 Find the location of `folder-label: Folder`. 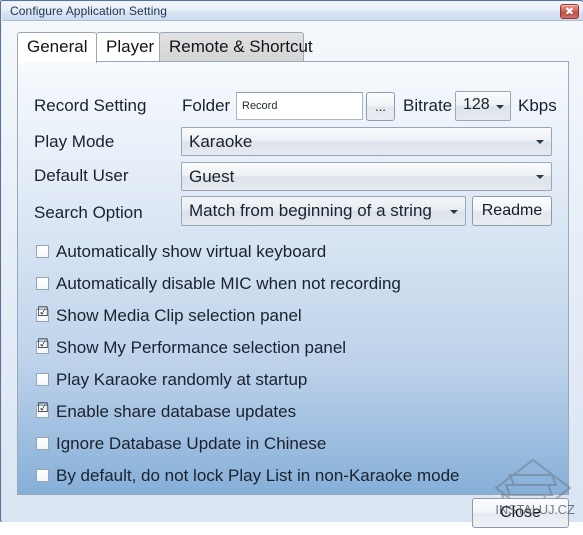

folder-label: Folder is located at coordinates (206, 105).